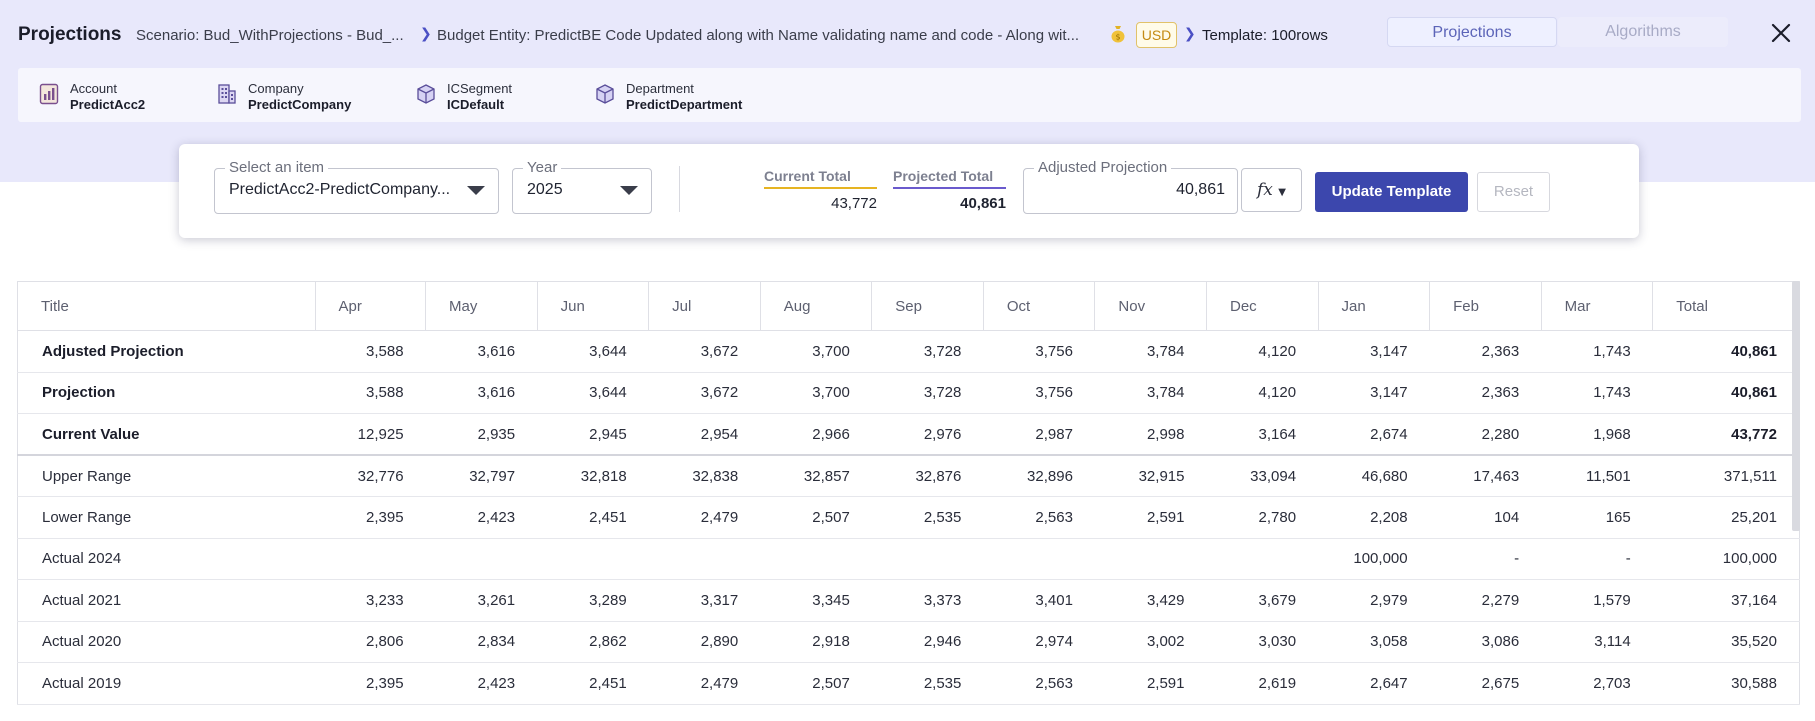 Image resolution: width=1815 pixels, height=721 pixels. Describe the element at coordinates (1643, 32) in the screenshot. I see `tab-algorithms: Algorithms` at that location.